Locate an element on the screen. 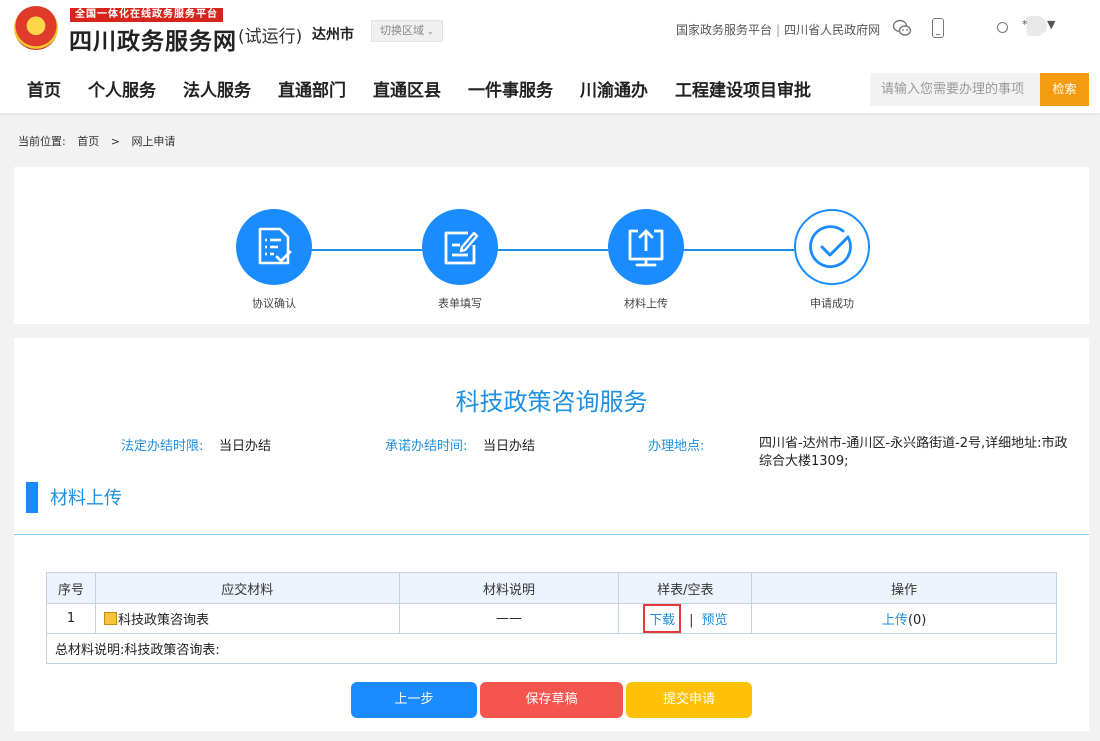  document-check-icon is located at coordinates (274, 247).